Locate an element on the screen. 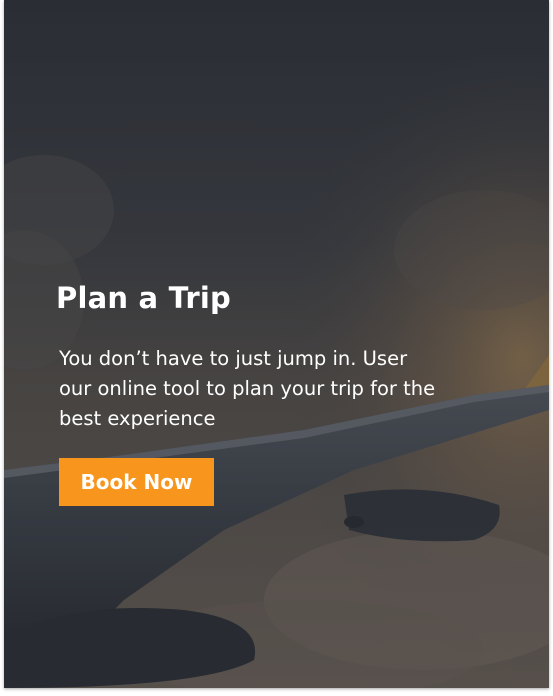 This screenshot has width=553, height=696. book-now-button: Book Now is located at coordinates (136, 482).